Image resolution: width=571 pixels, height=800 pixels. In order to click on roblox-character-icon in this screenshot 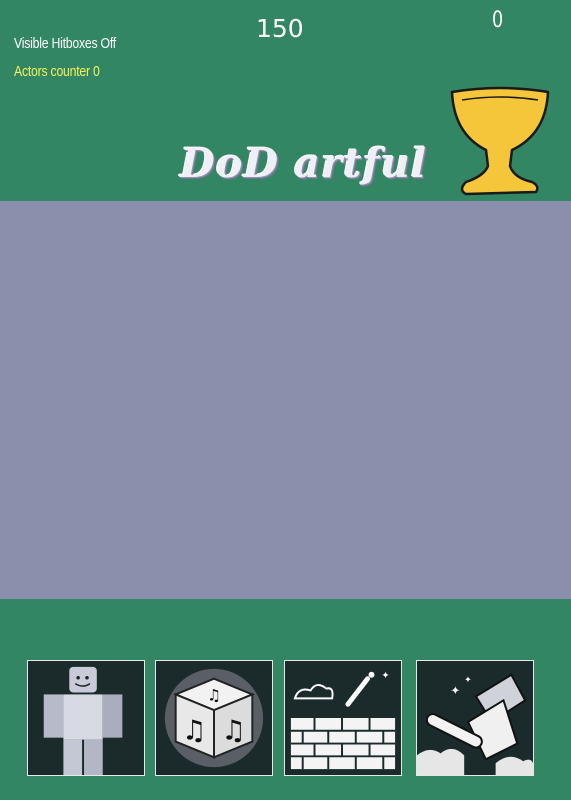, I will do `click(86, 718)`.